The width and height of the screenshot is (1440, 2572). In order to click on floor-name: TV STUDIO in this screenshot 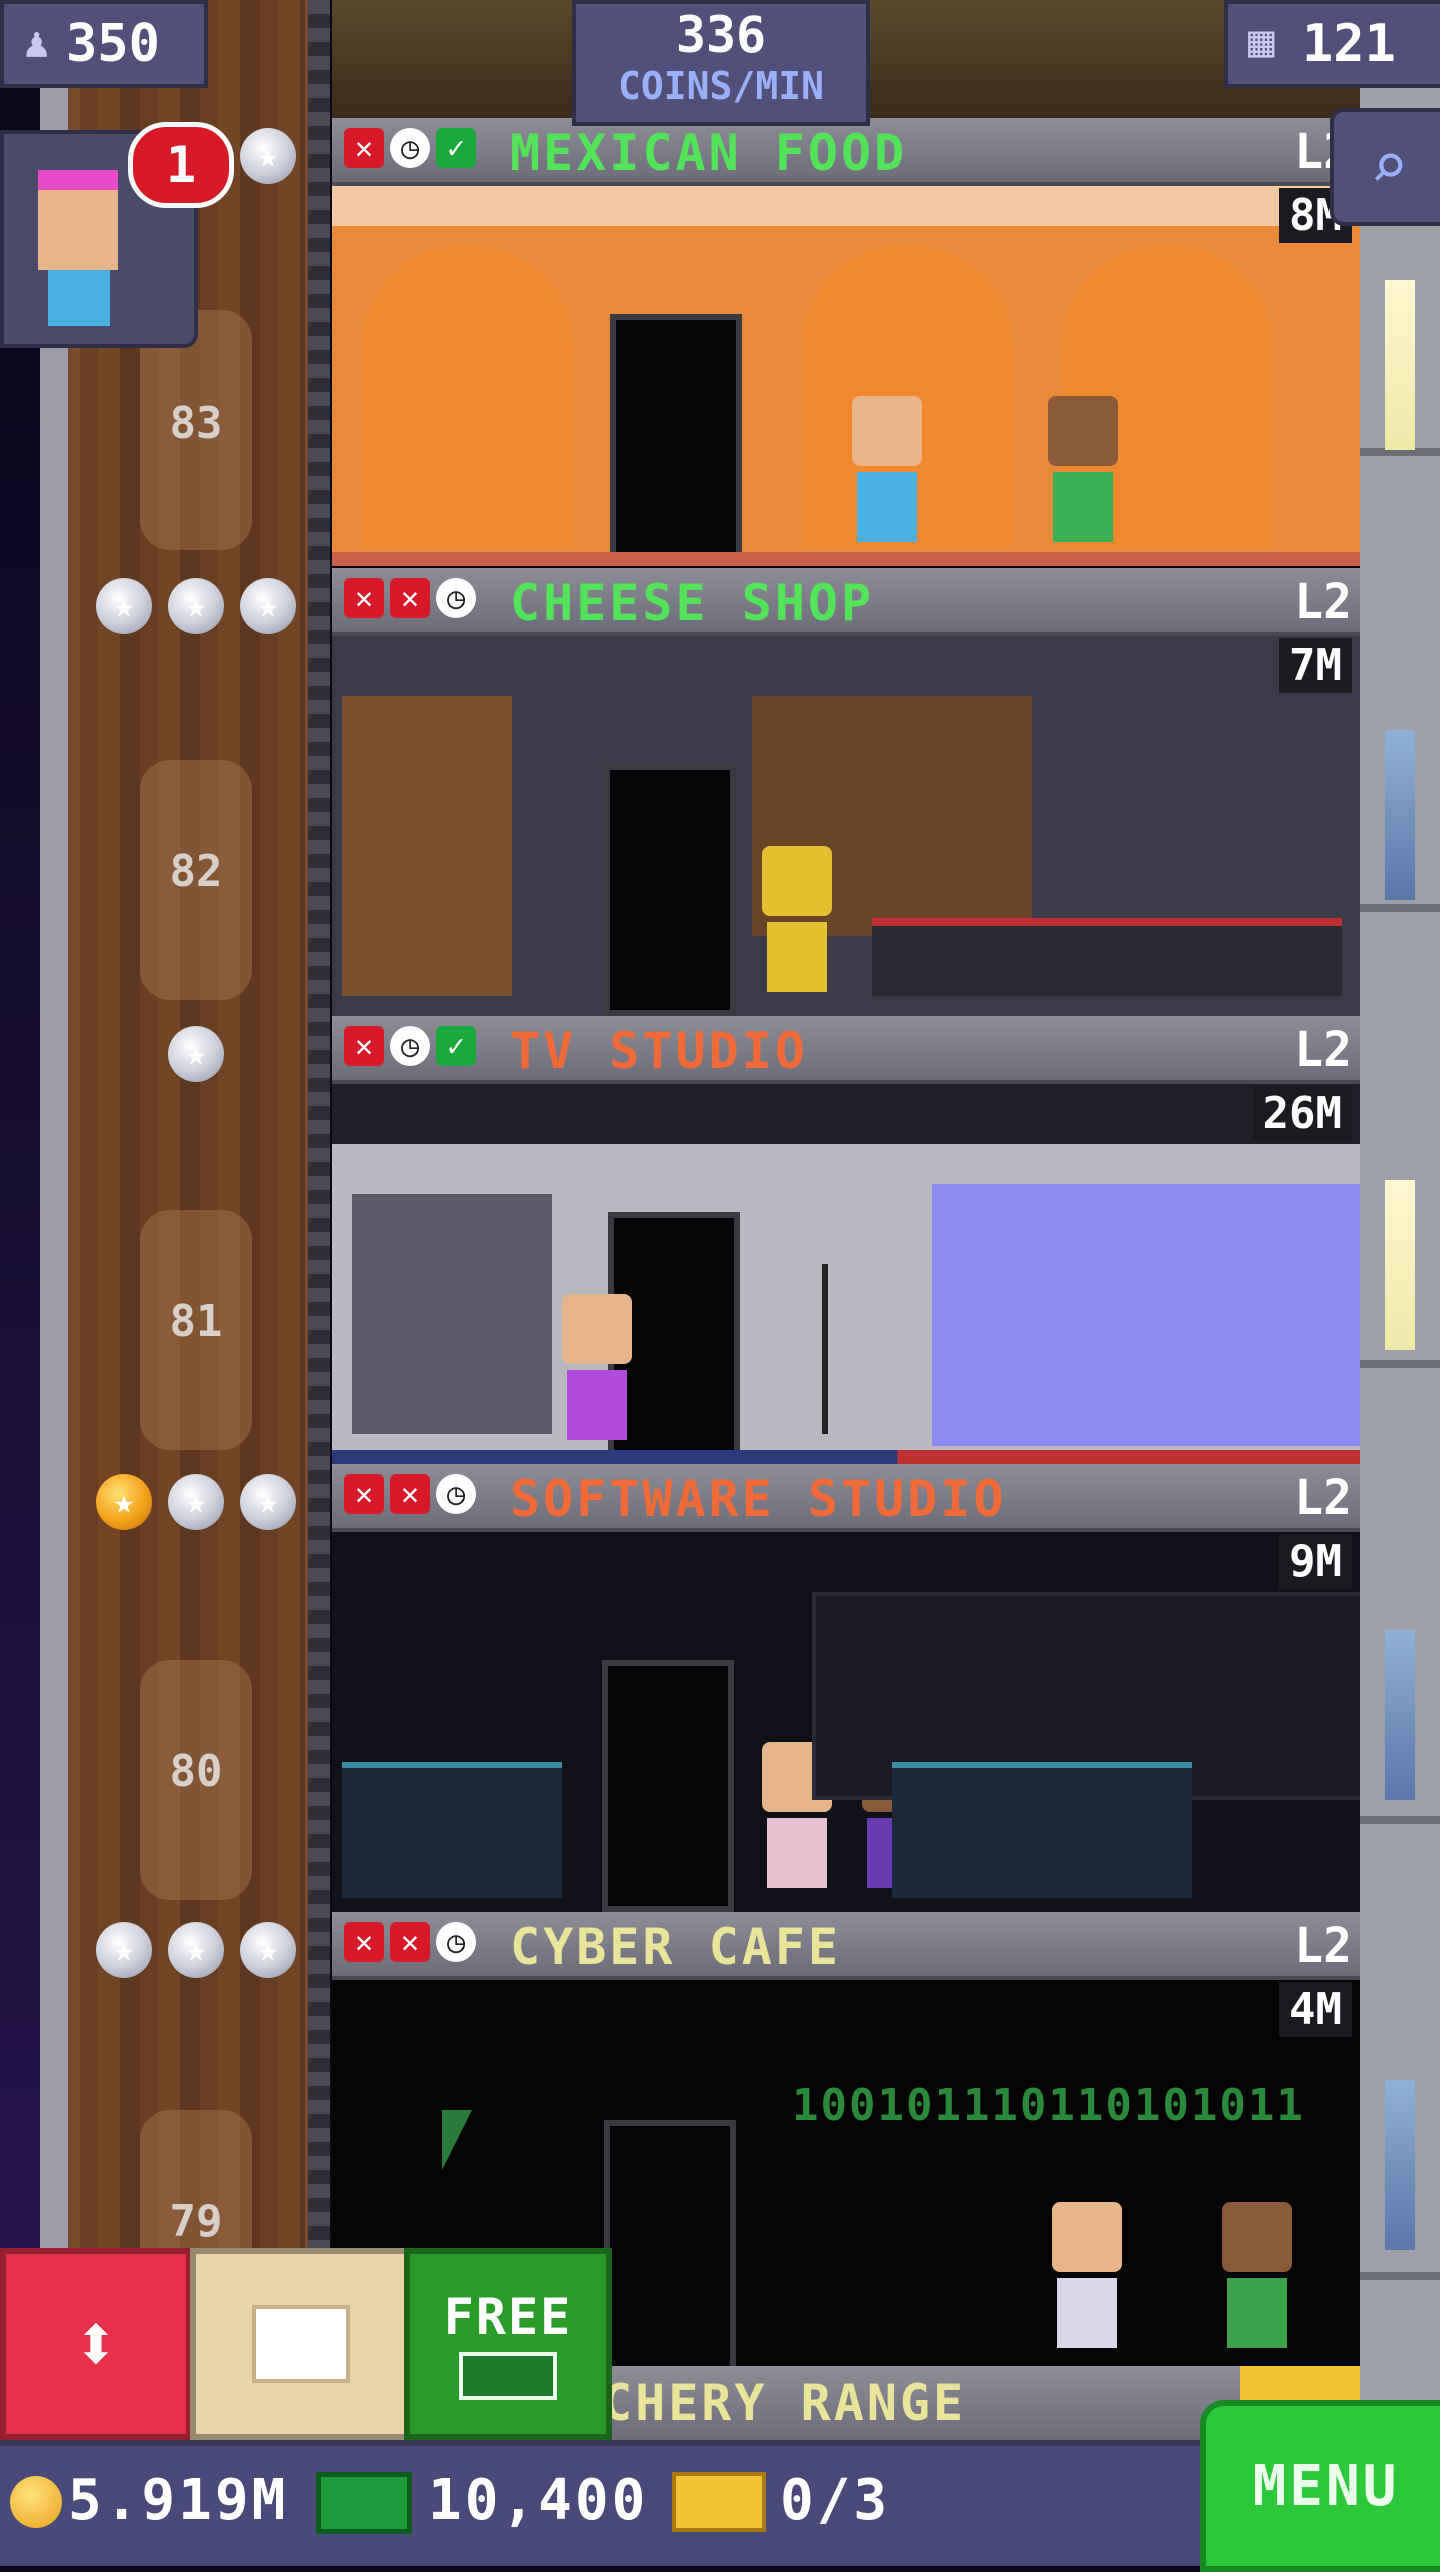, I will do `click(659, 1051)`.